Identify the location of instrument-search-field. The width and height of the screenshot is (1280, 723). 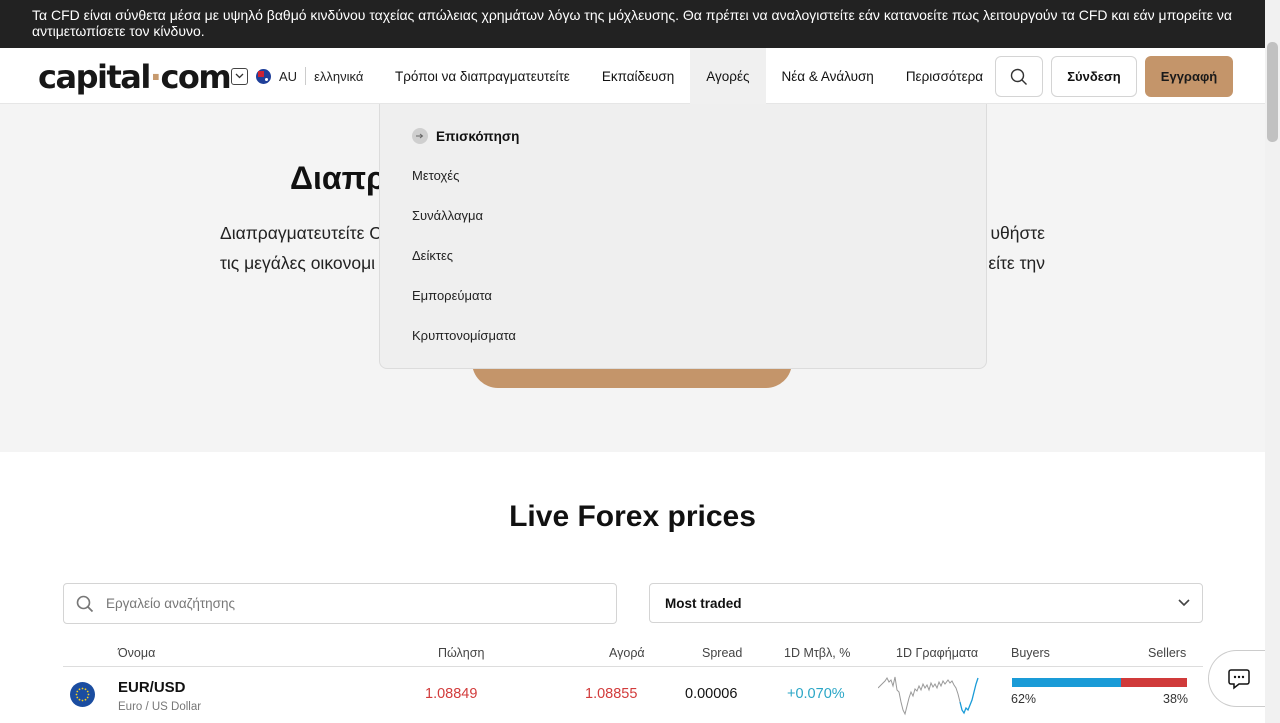
(340, 603).